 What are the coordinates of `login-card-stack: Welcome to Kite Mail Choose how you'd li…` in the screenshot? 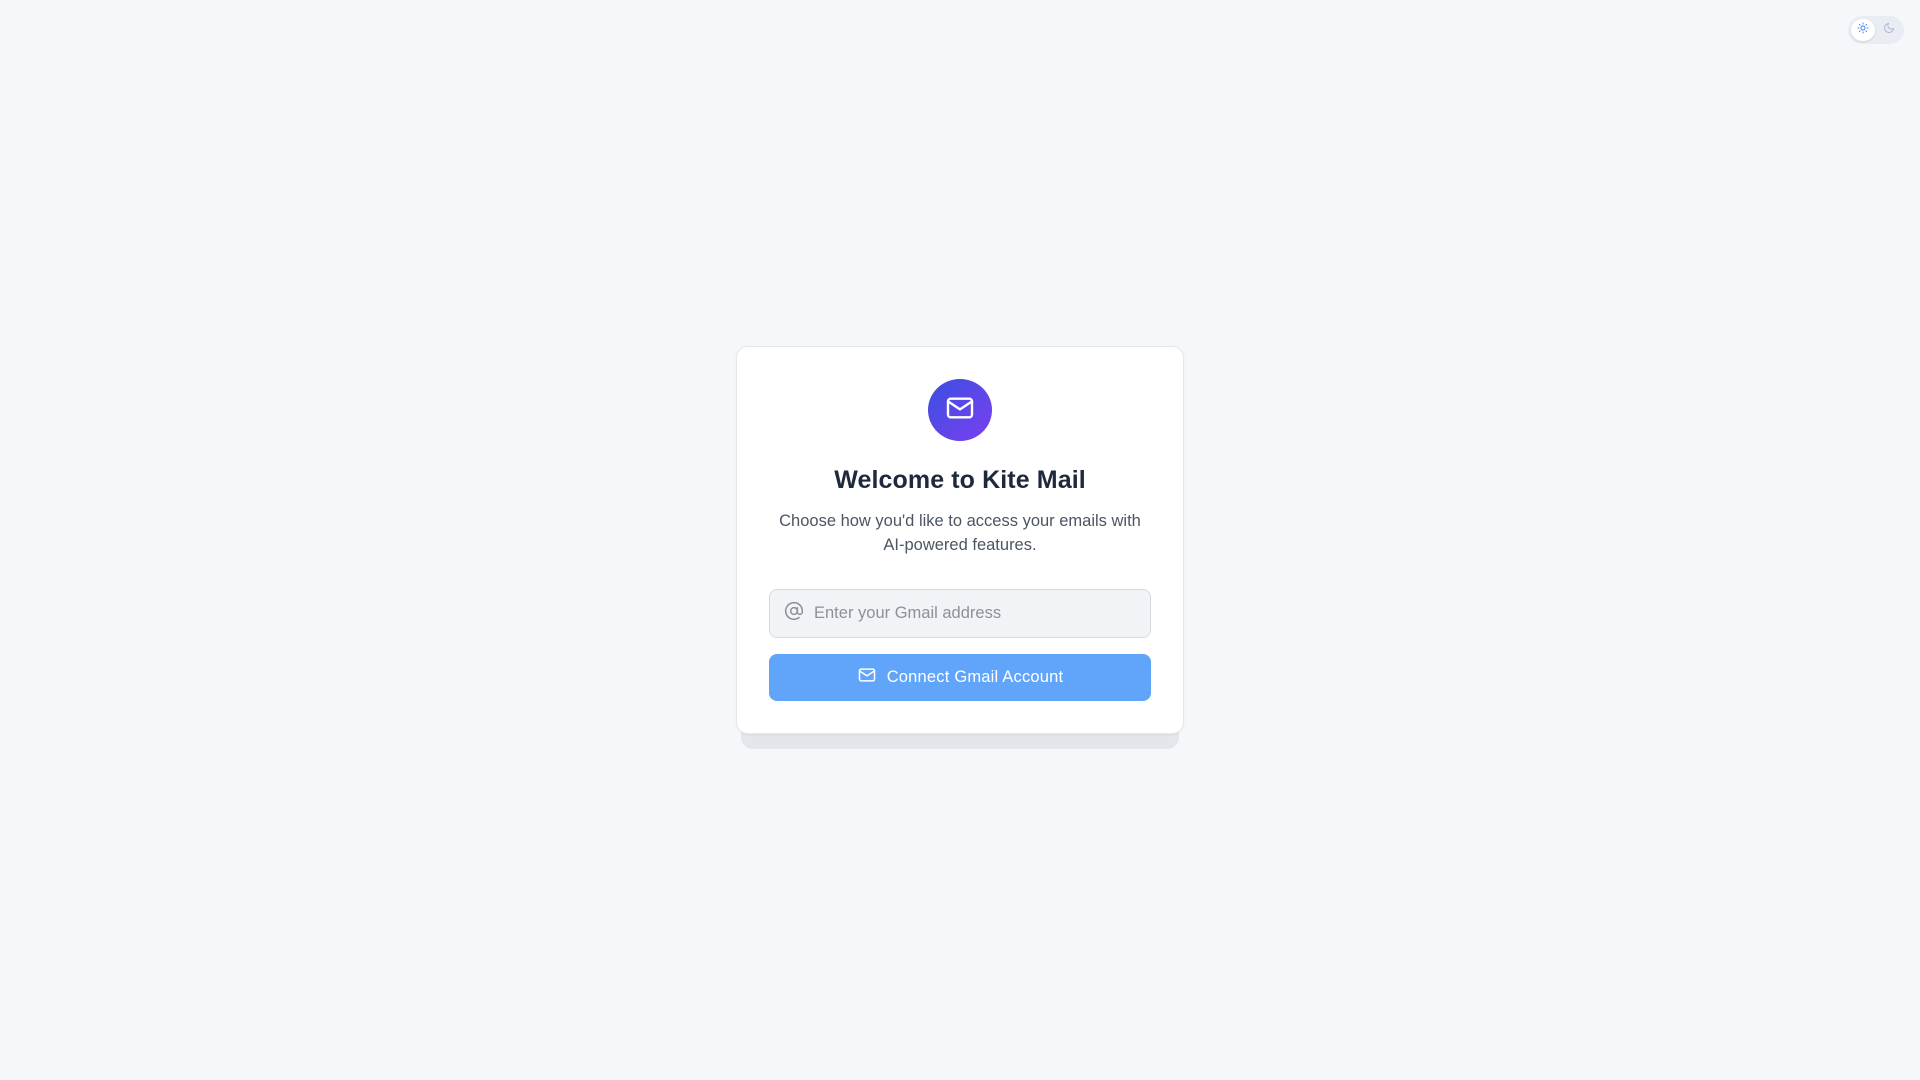 It's located at (960, 547).